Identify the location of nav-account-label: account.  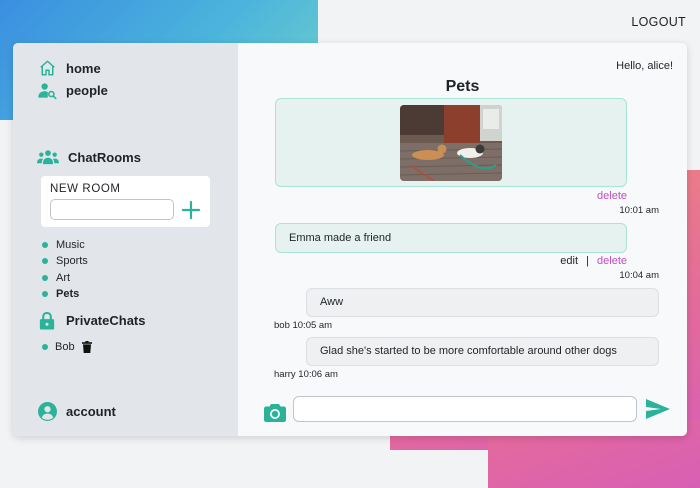
(91, 411).